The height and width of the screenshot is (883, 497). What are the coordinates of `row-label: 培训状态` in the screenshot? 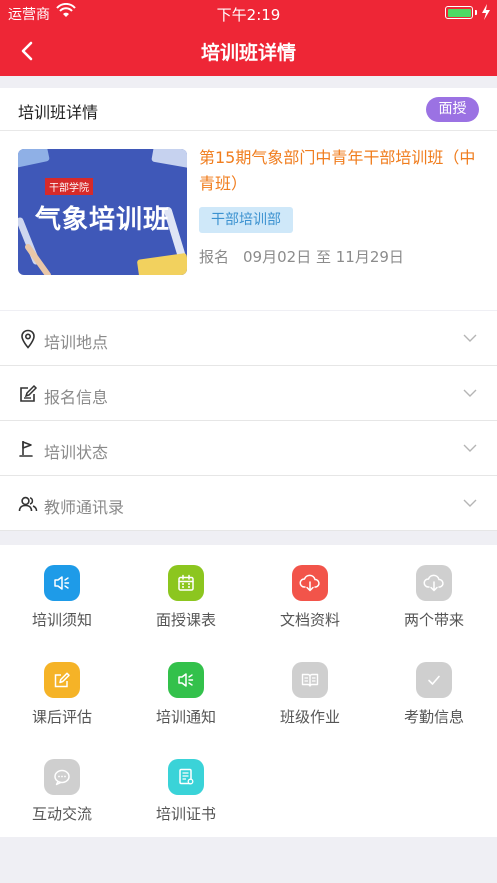 It's located at (76, 452).